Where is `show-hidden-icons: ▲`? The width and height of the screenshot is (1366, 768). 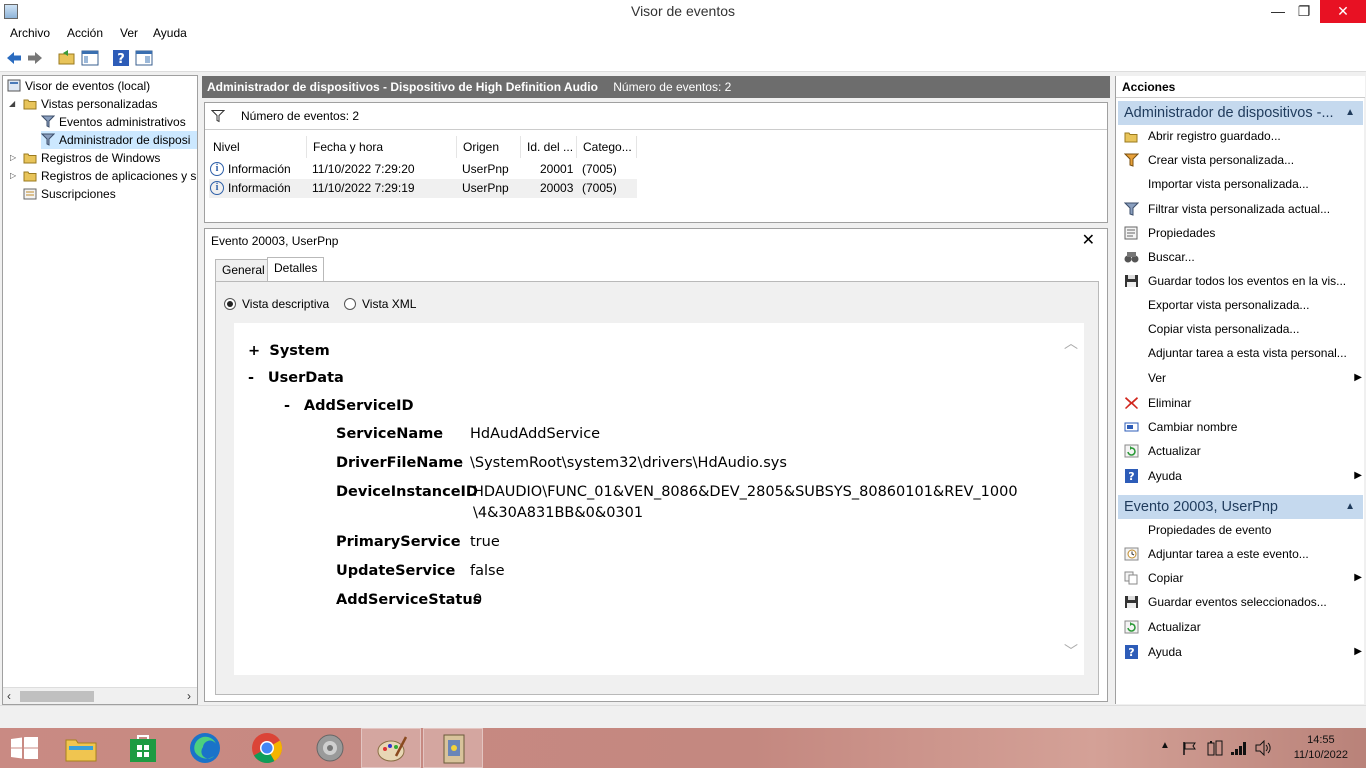 show-hidden-icons: ▲ is located at coordinates (1165, 745).